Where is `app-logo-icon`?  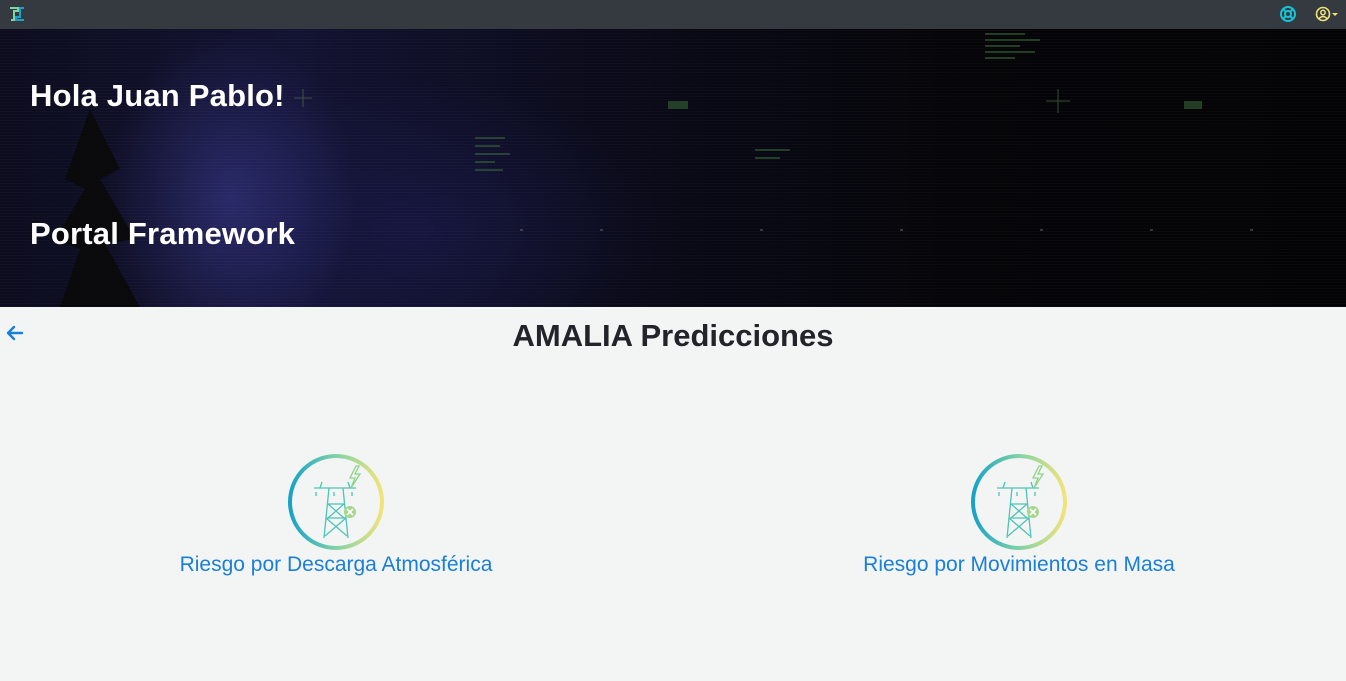 app-logo-icon is located at coordinates (17, 14).